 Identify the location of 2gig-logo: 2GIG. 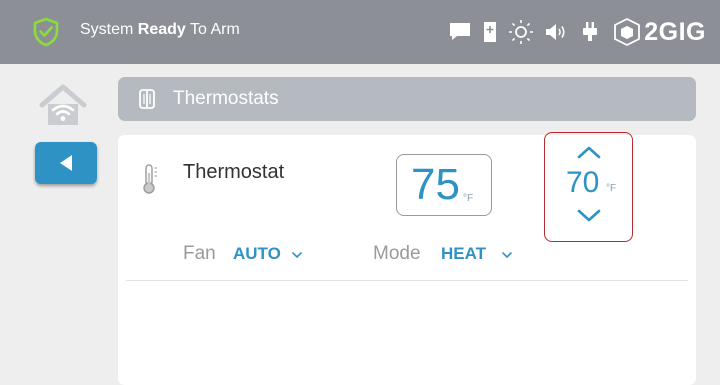
(659, 32).